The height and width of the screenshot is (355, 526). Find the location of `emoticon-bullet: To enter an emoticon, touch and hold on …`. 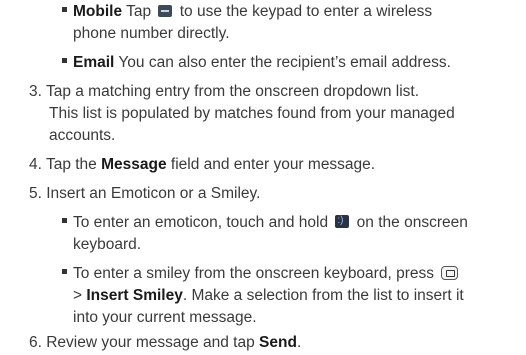

emoticon-bullet: To enter an emoticon, touch and hold on … is located at coordinates (265, 222).